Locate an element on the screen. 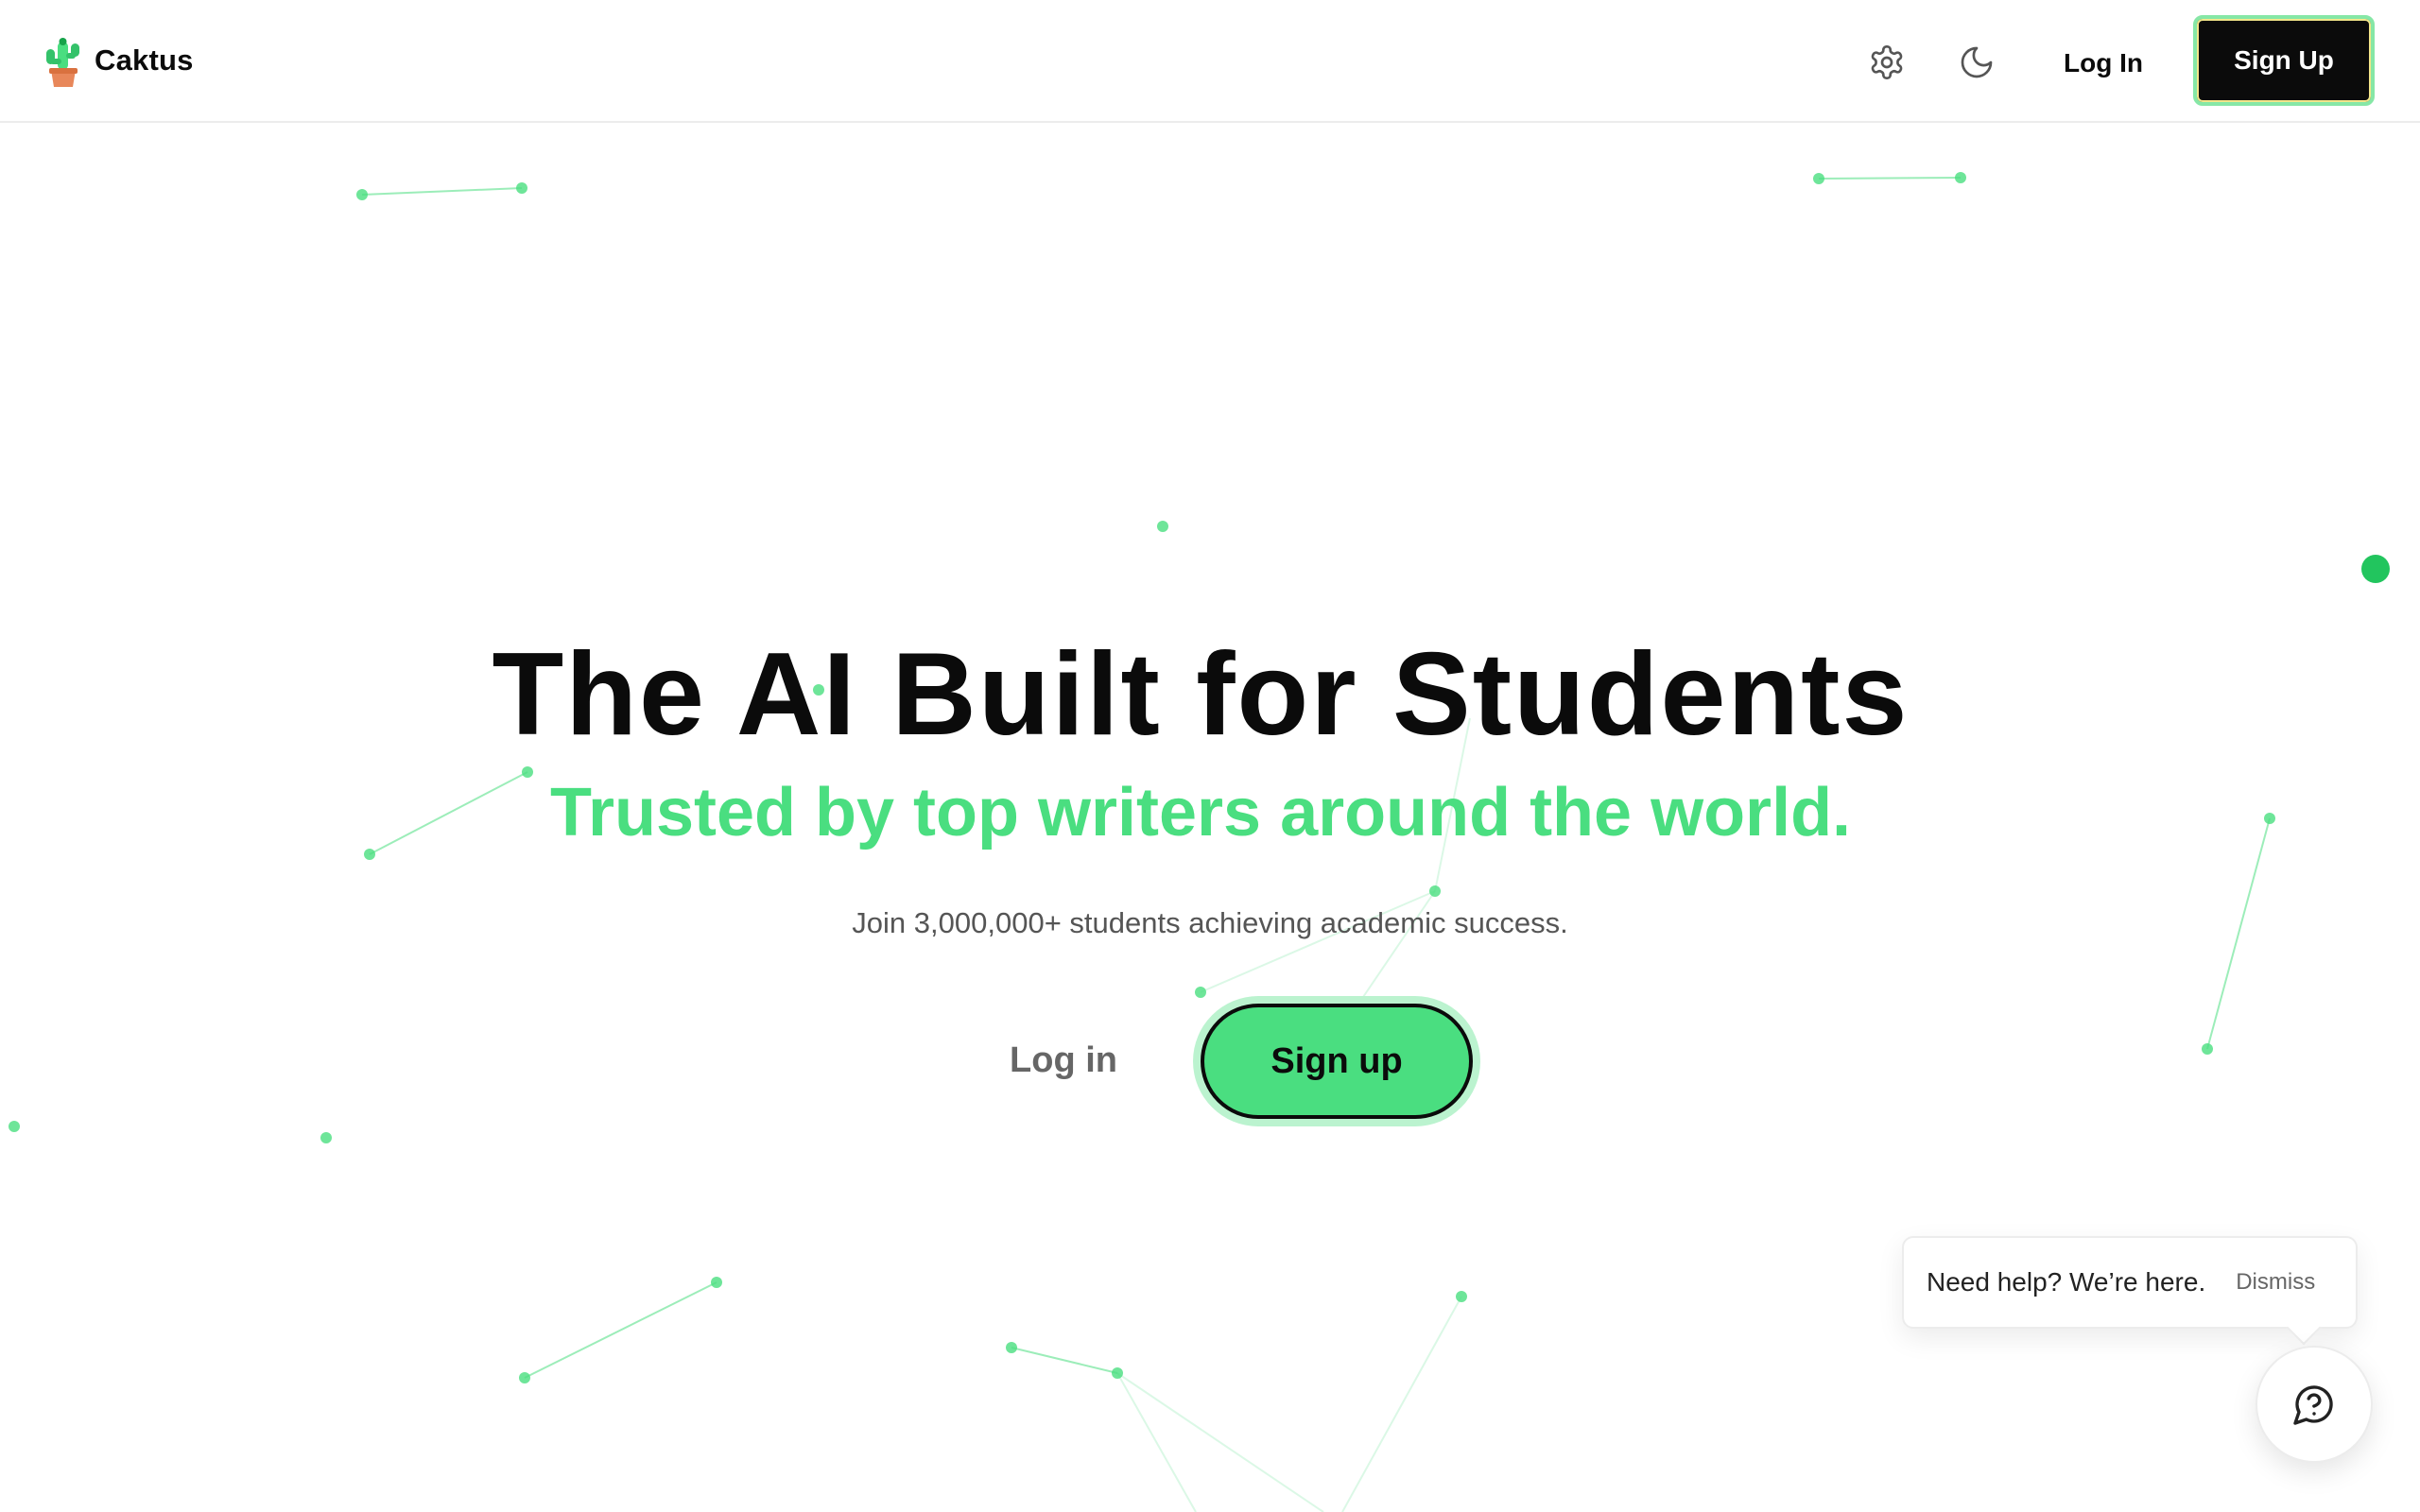 This screenshot has height=1512, width=2420. header-login-link: Log In is located at coordinates (2103, 63).